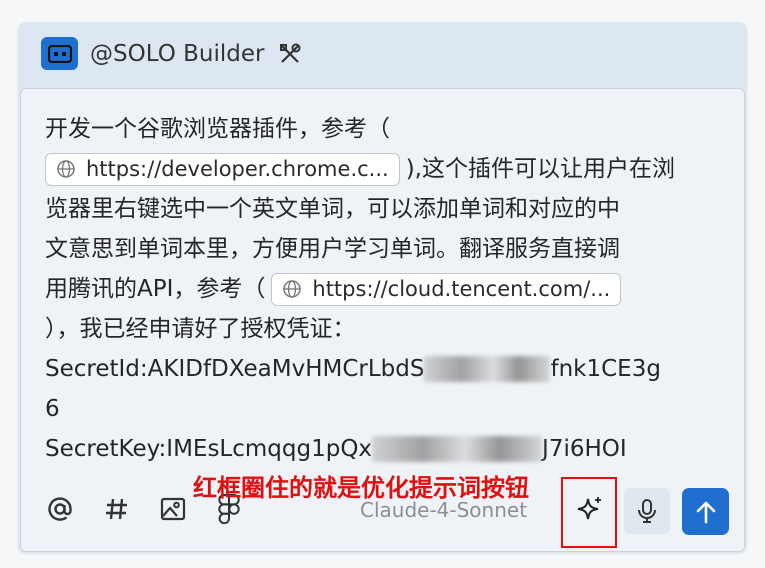 The width and height of the screenshot is (765, 568). Describe the element at coordinates (59, 53) in the screenshot. I see `agent-face-icon` at that location.